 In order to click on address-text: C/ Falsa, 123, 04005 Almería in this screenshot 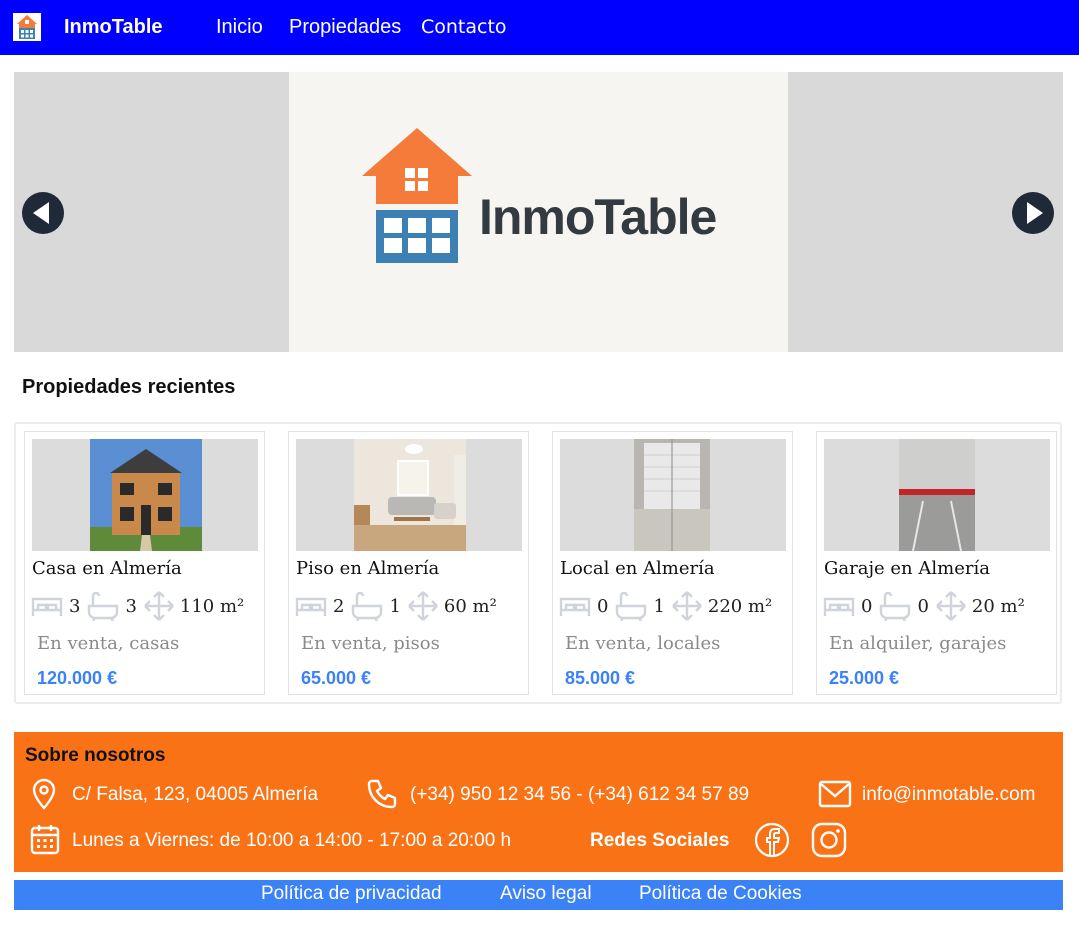, I will do `click(195, 794)`.